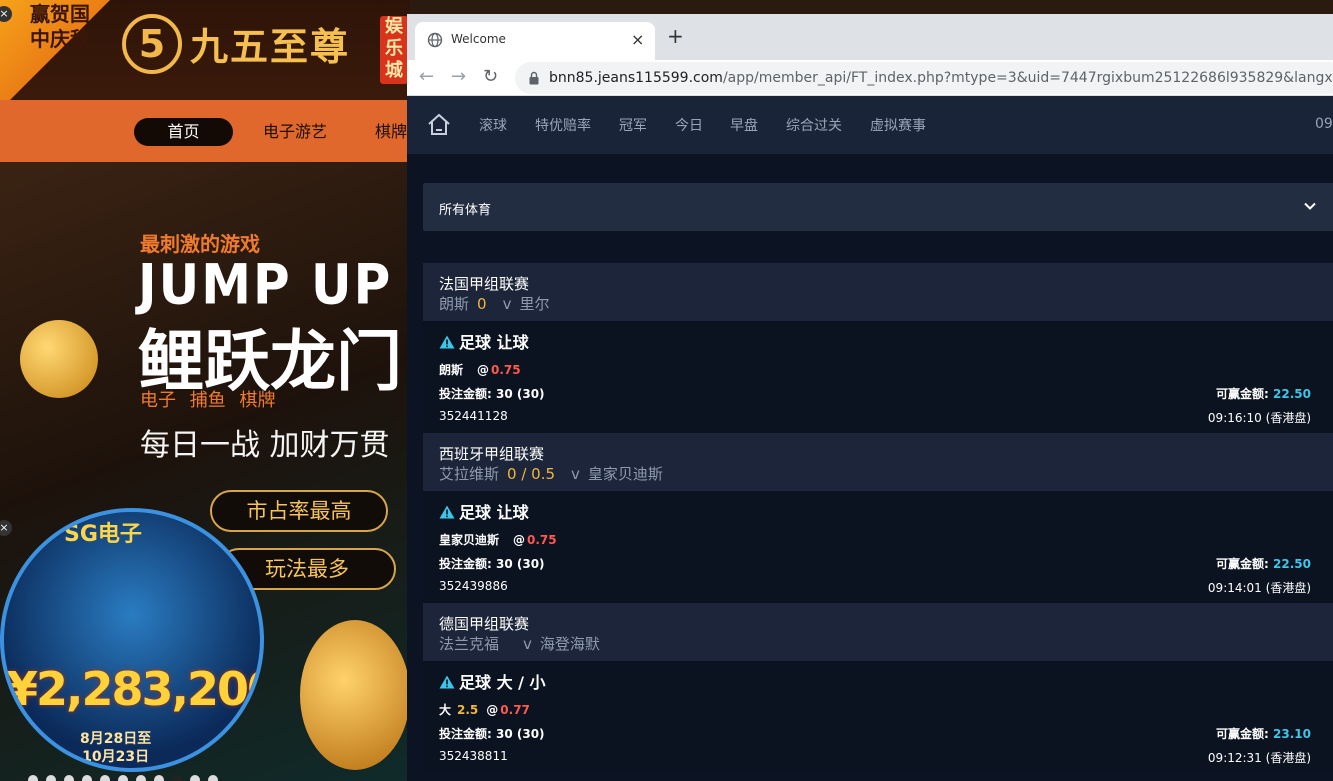 The width and height of the screenshot is (1333, 781). I want to click on sg-date-end: 10月23日, so click(116, 757).